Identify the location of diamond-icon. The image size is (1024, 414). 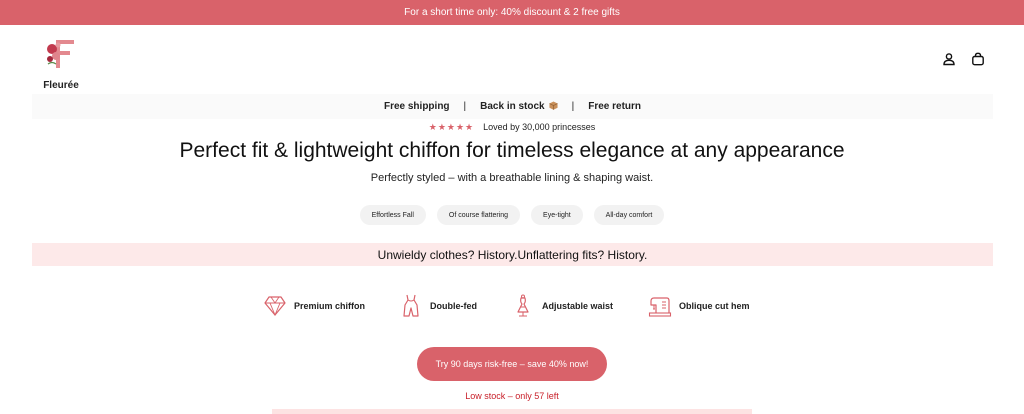
(275, 306).